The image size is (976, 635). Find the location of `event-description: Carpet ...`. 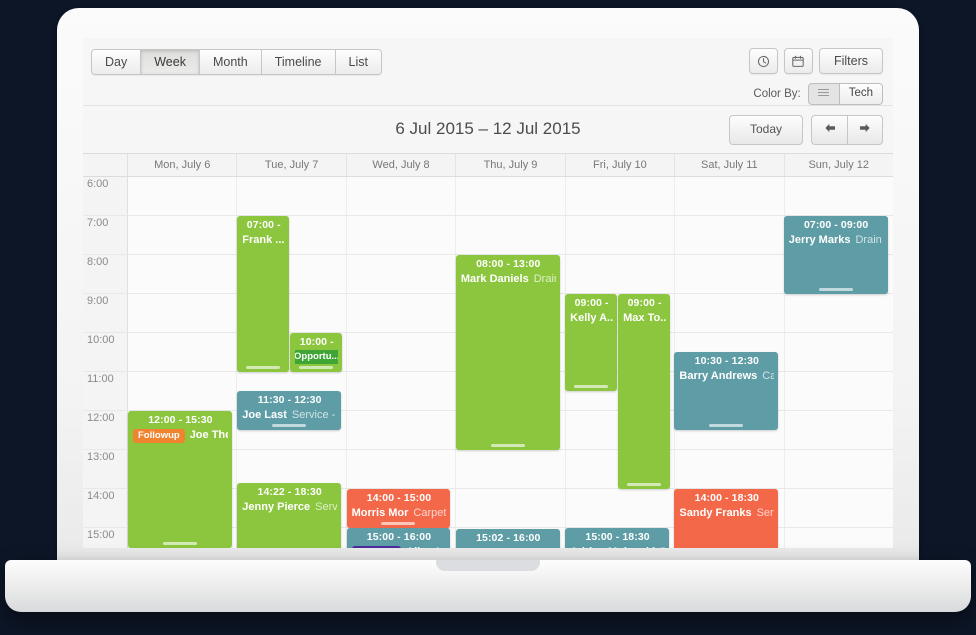

event-description: Carpet ... is located at coordinates (430, 513).